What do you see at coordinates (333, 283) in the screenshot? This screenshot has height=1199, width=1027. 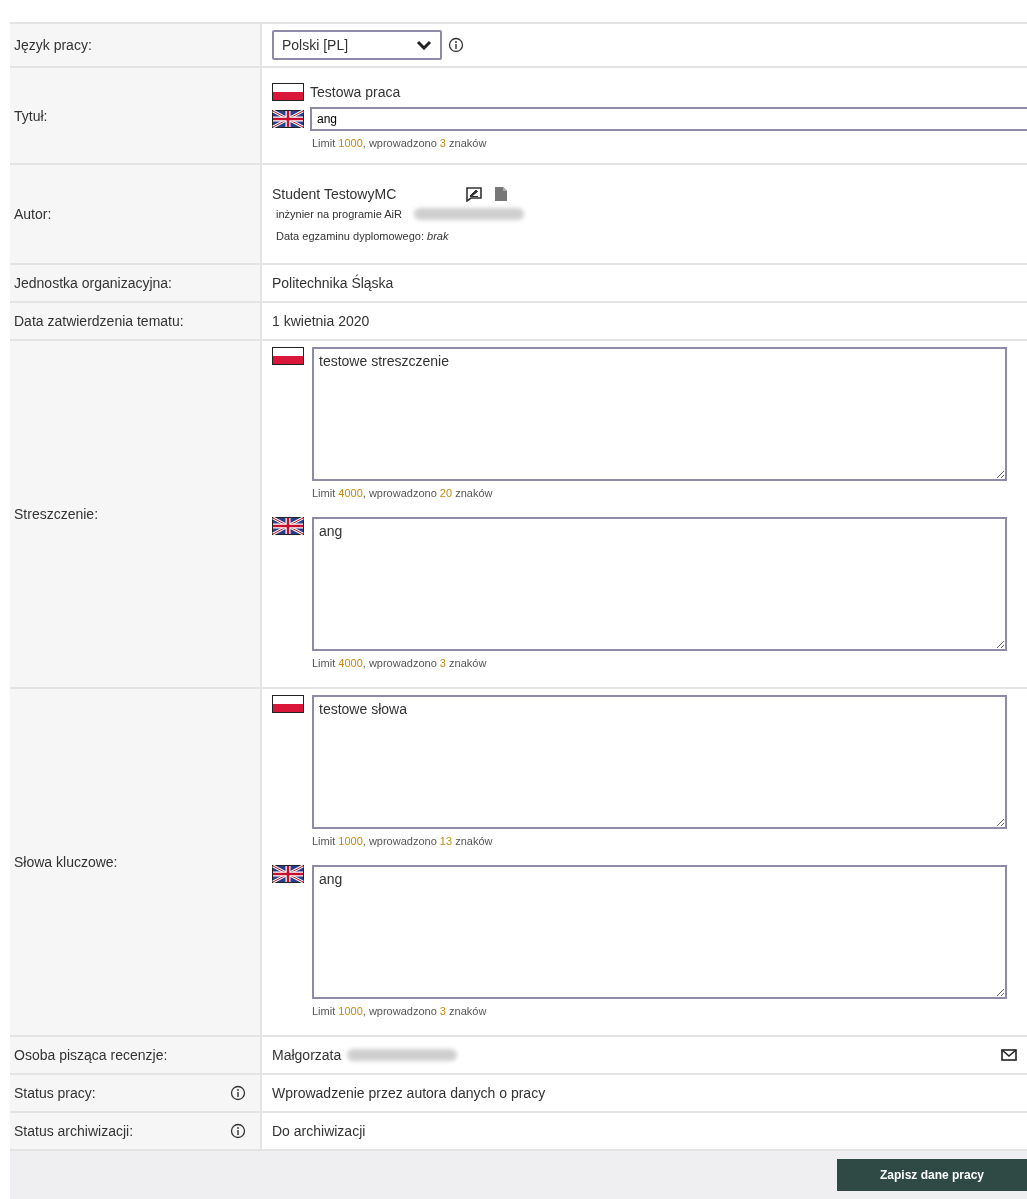 I see `value-text: Politechnika Śląska` at bounding box center [333, 283].